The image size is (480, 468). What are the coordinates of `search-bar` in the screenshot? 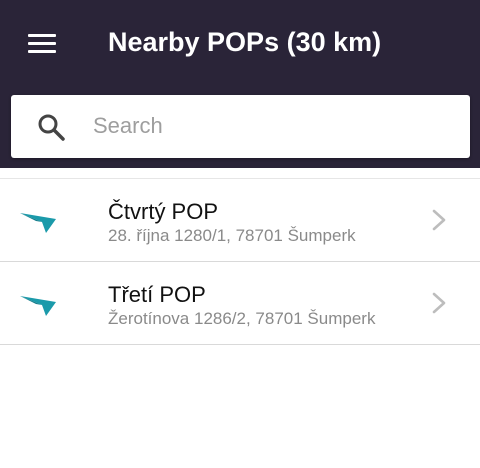 It's located at (240, 126).